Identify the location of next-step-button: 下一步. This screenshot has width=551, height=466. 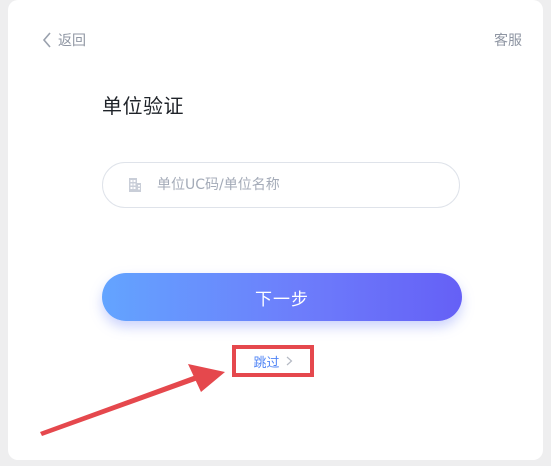
(282, 297).